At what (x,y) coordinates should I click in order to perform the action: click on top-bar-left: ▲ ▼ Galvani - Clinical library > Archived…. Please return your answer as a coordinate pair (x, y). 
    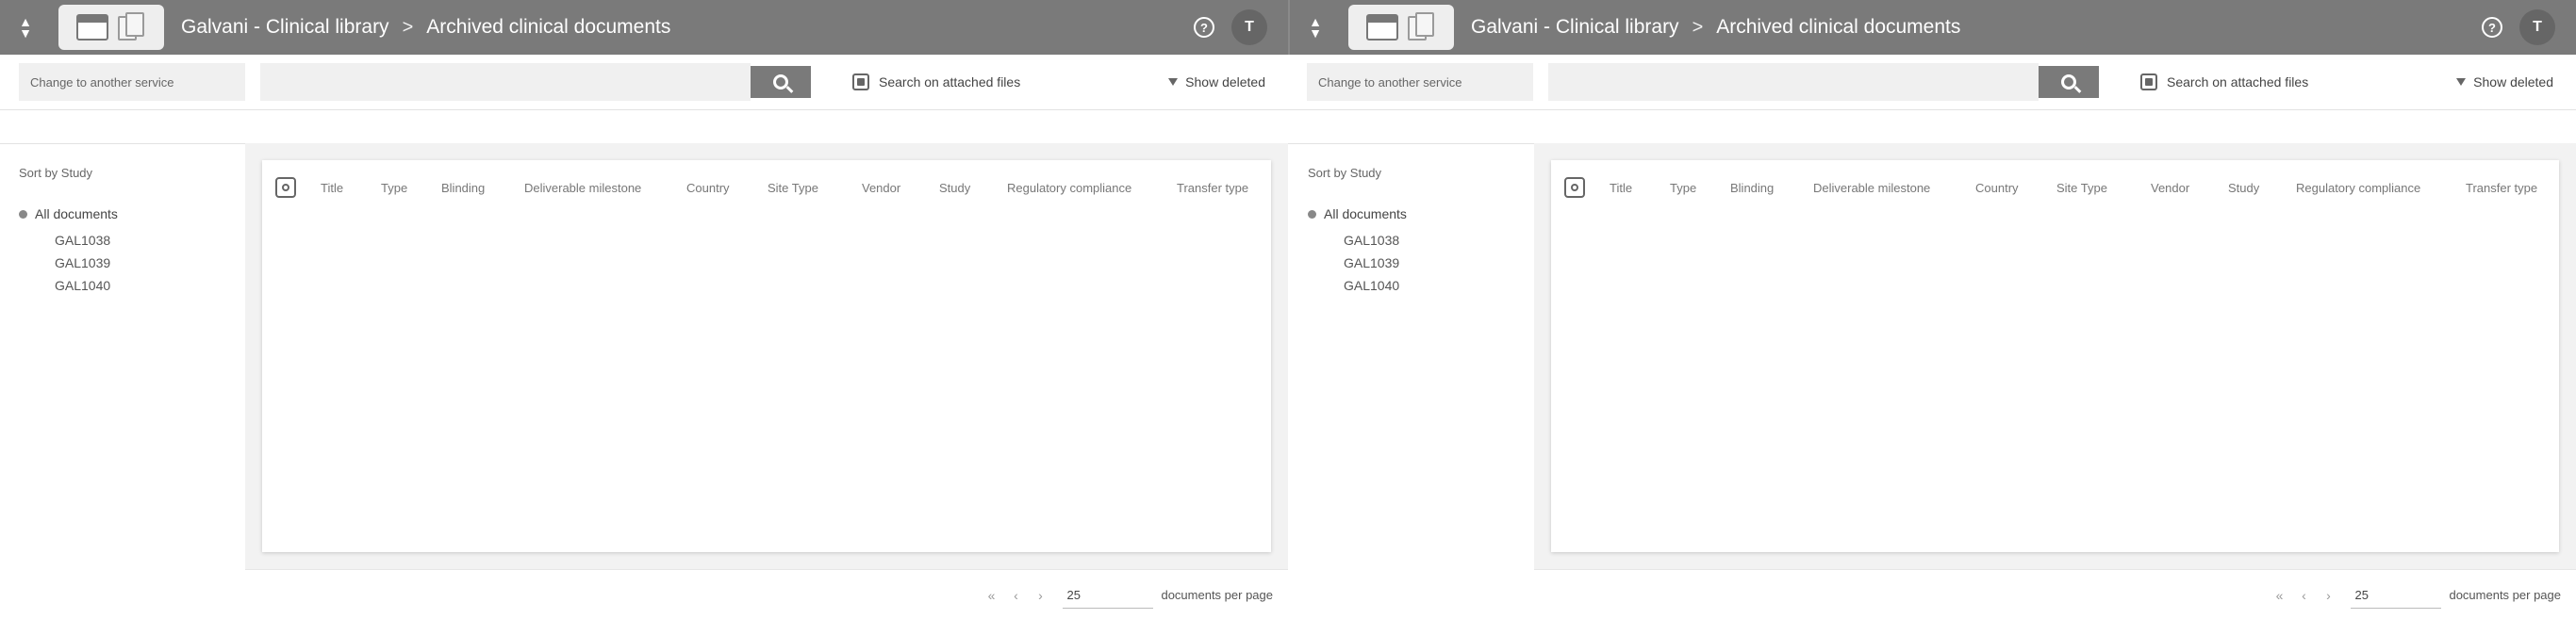
    Looking at the image, I should click on (644, 27).